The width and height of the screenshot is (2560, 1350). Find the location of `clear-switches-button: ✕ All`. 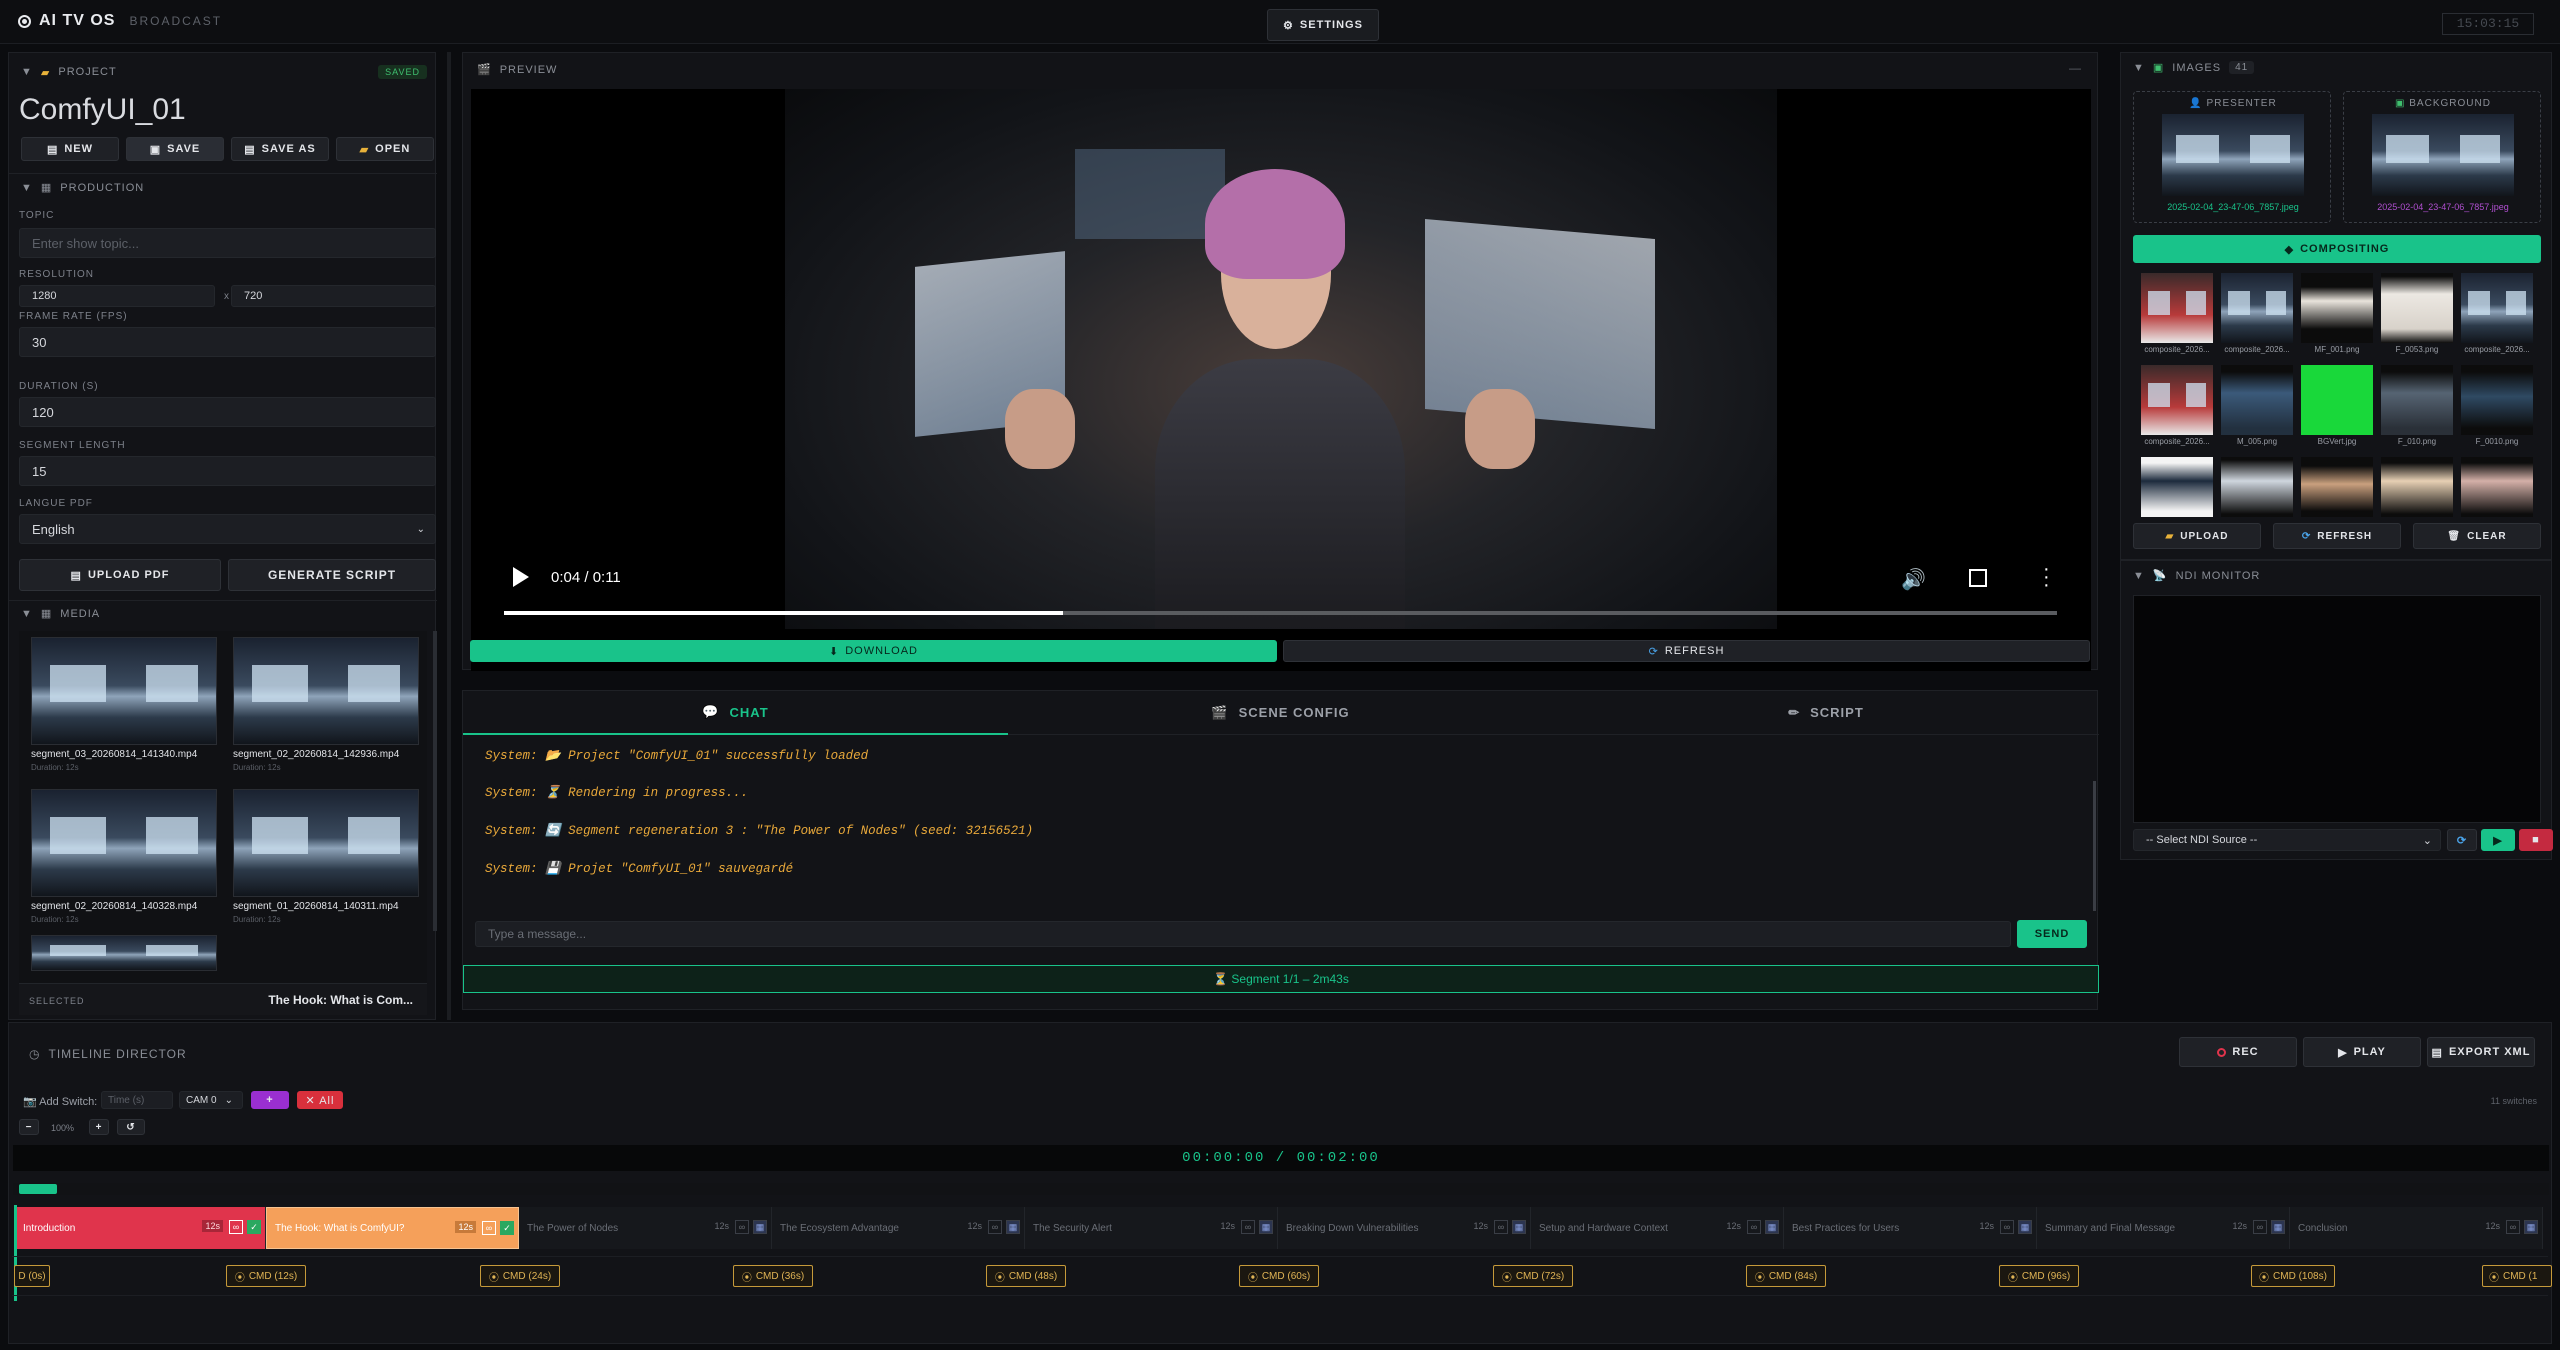

clear-switches-button: ✕ All is located at coordinates (320, 1100).